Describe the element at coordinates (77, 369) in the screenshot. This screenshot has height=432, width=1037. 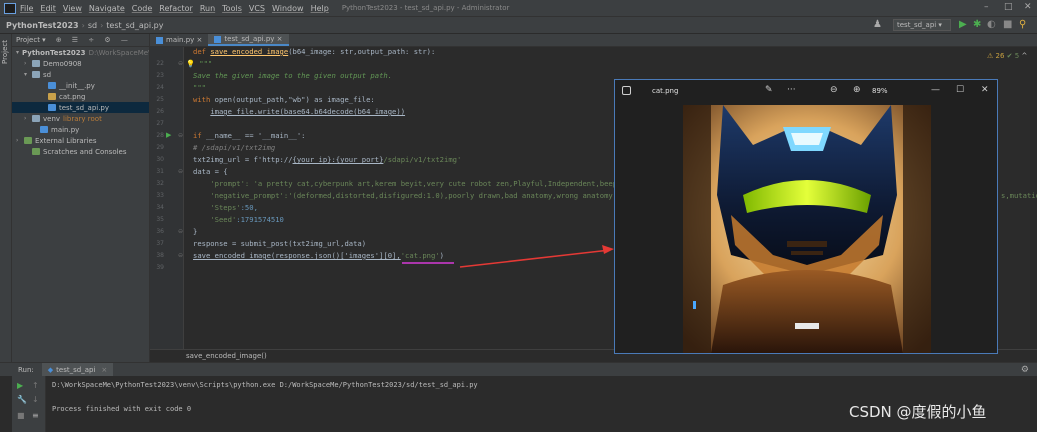
I see `run-tab-test-sd-api: ◆ test_sd_api ×` at that location.